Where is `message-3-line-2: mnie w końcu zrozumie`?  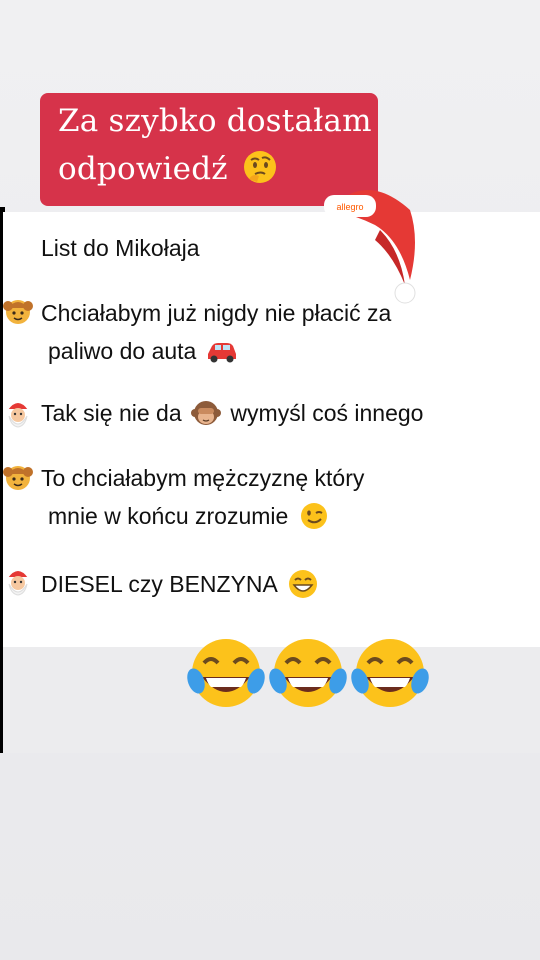
message-3-line-2: mnie w końcu zrozumie is located at coordinates (168, 516).